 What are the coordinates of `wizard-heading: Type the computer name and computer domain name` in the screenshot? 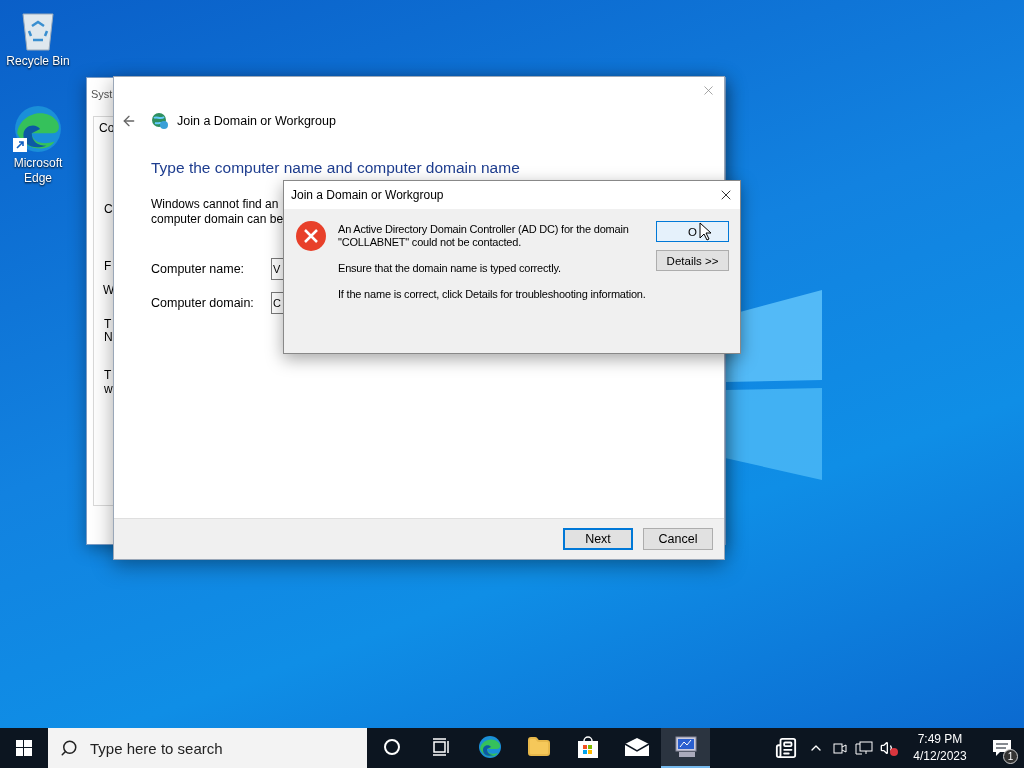 It's located at (336, 168).